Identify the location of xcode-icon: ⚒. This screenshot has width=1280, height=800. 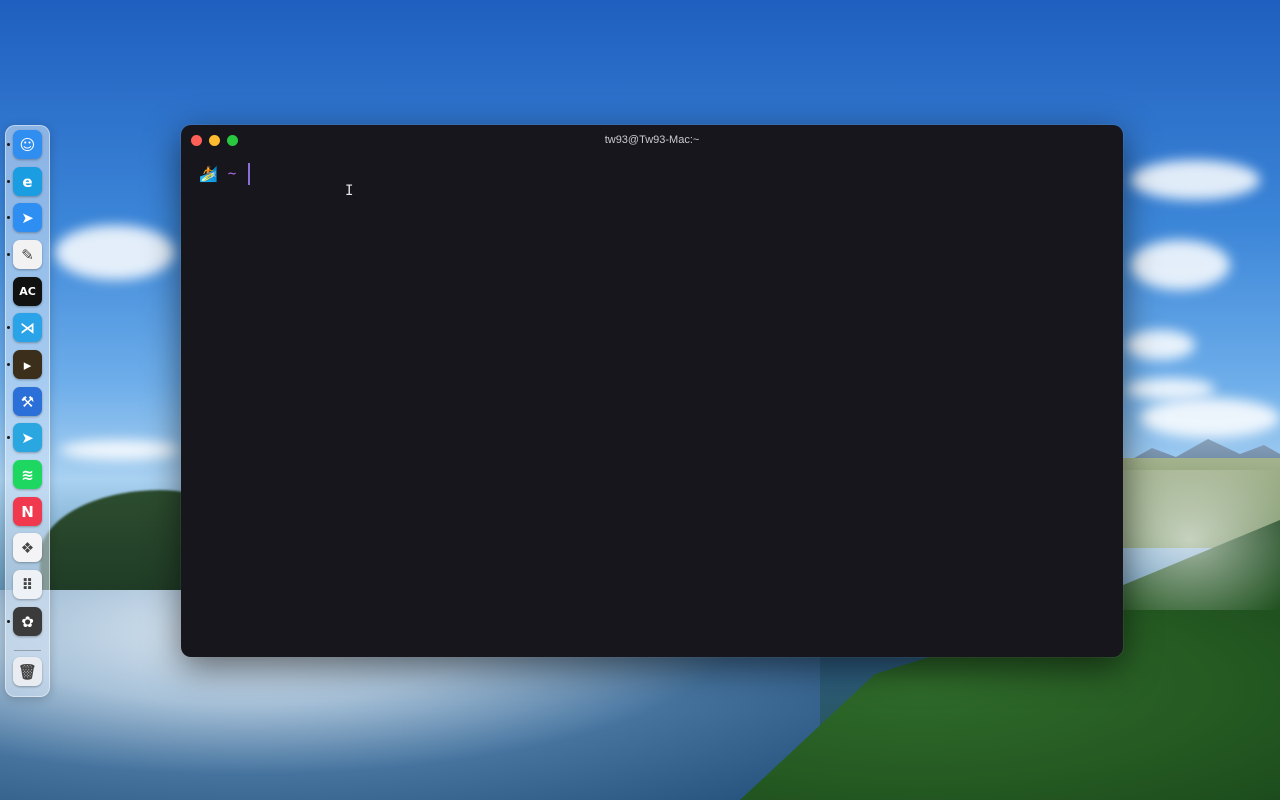
(27, 401).